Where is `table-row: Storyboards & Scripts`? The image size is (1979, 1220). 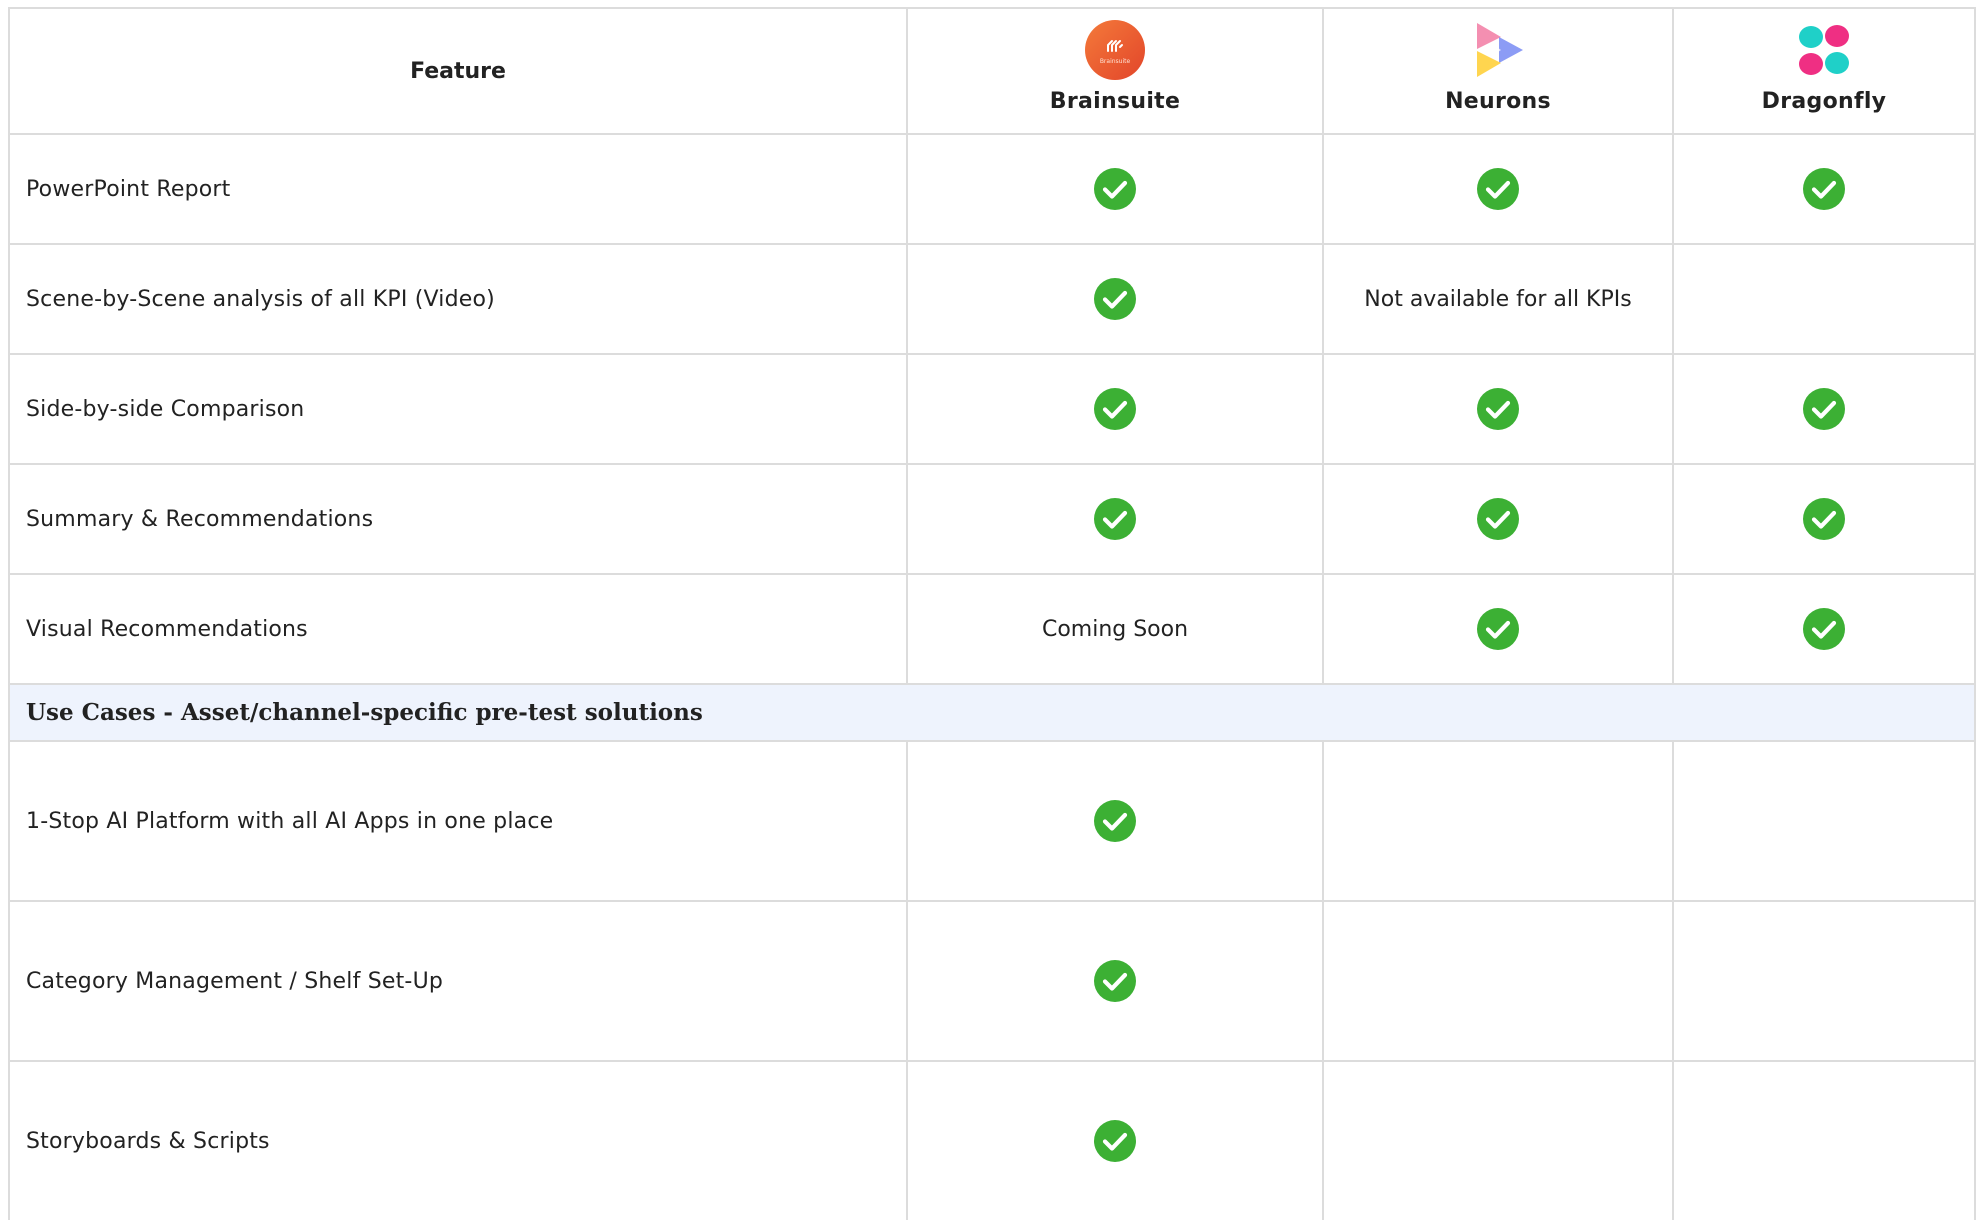
table-row: Storyboards & Scripts is located at coordinates (993, 1141).